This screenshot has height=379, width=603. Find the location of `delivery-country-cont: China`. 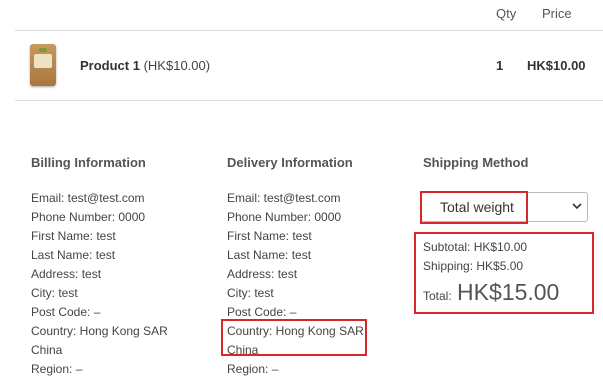

delivery-country-cont: China is located at coordinates (243, 350).